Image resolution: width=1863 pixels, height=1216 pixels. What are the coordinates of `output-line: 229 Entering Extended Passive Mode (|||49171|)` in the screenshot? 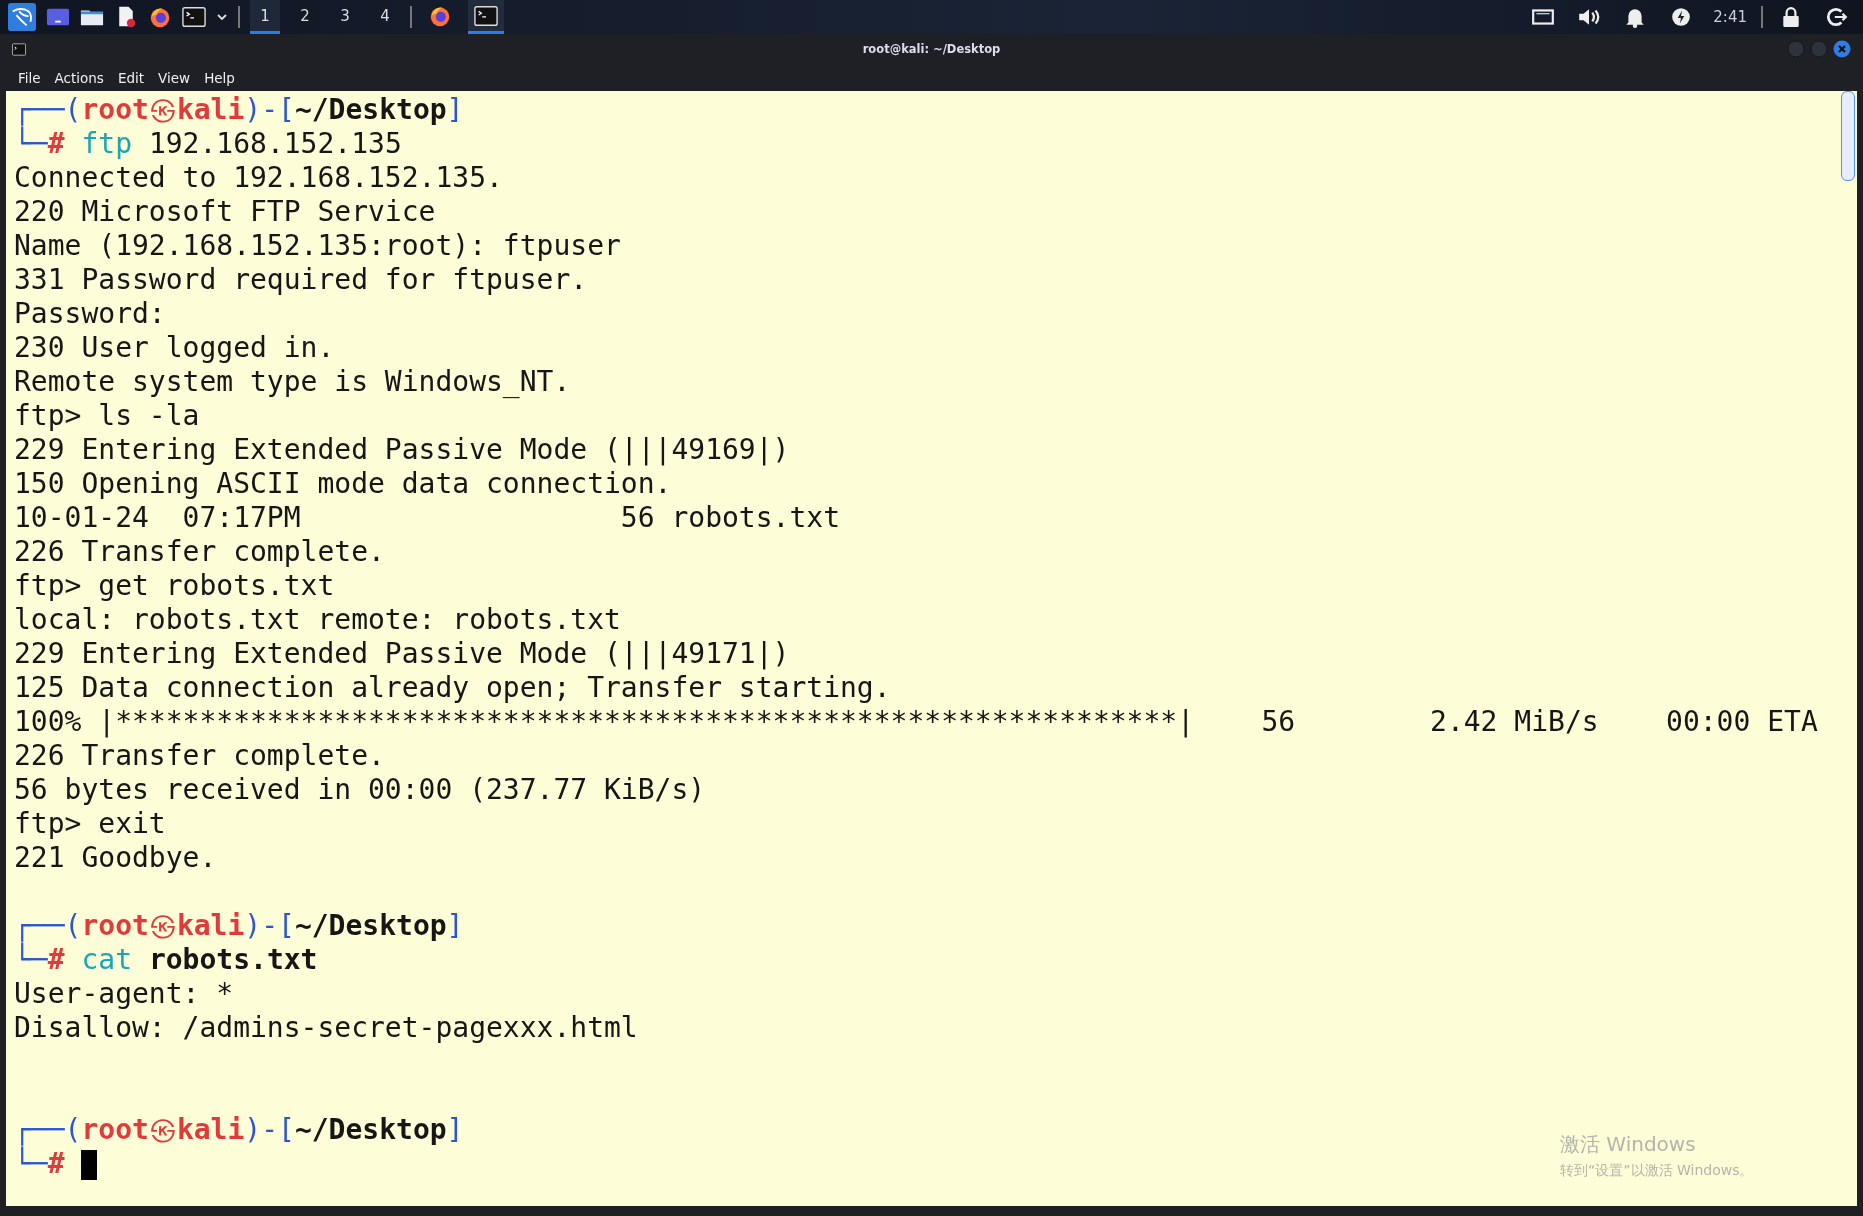 It's located at (402, 654).